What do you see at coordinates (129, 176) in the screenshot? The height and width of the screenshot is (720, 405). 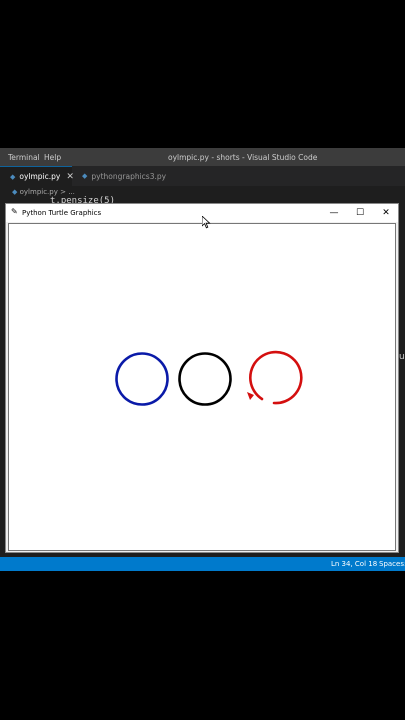 I see `tab-label: pythongraphics3.py` at bounding box center [129, 176].